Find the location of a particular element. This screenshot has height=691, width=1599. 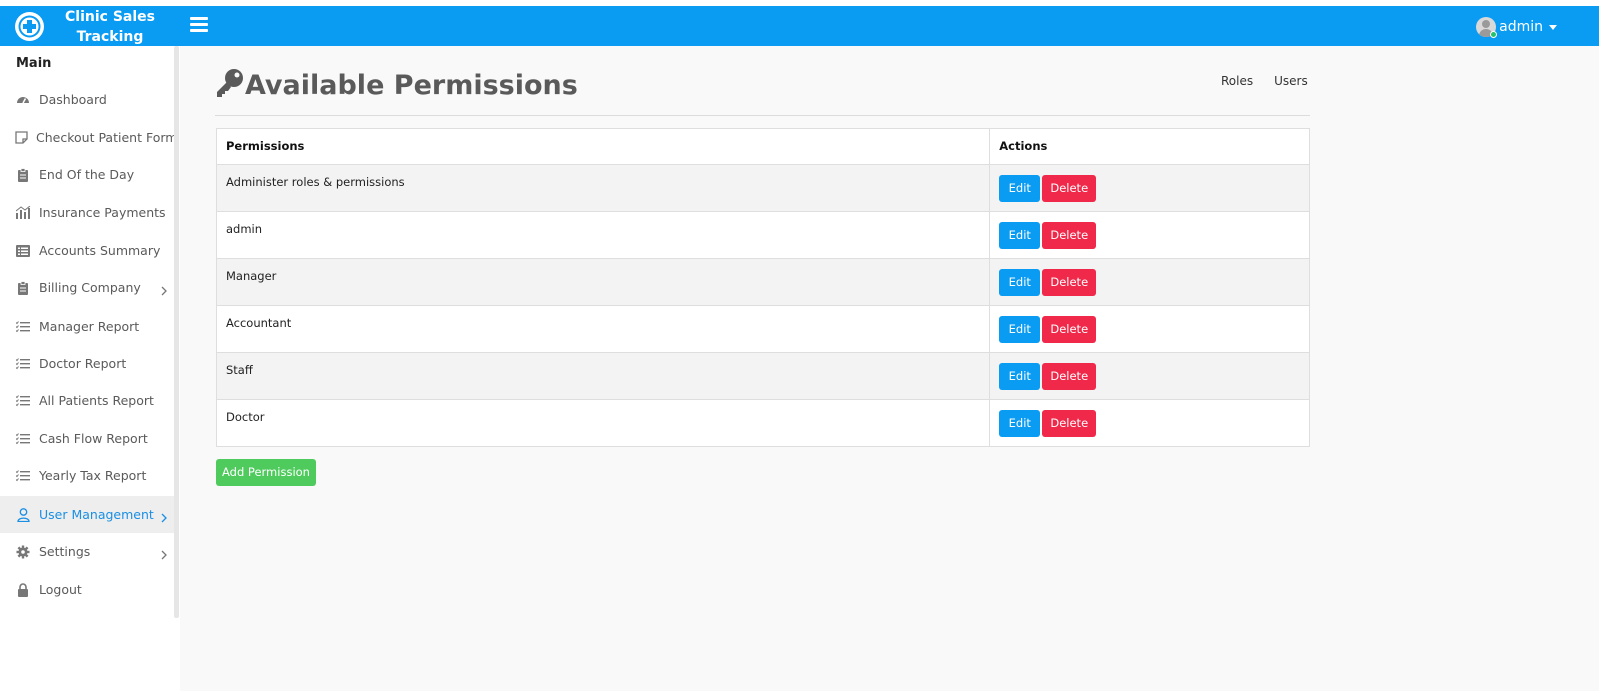

user-name: admin is located at coordinates (1521, 27).